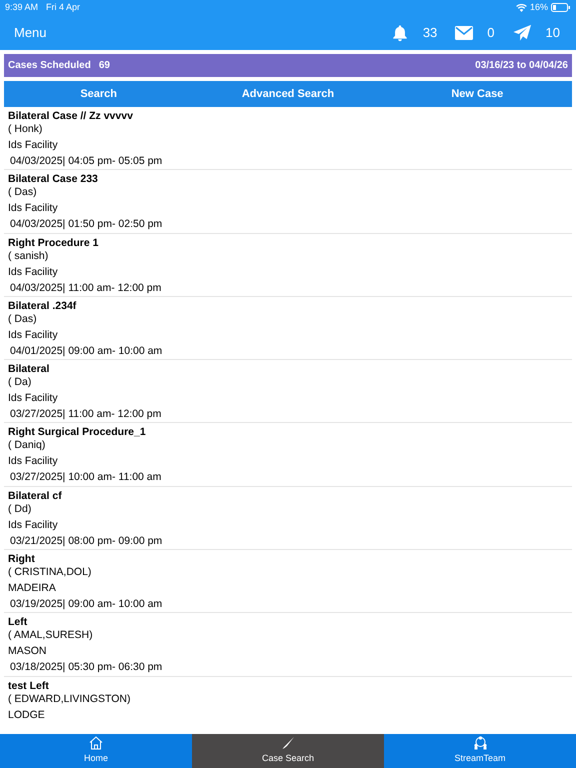  I want to click on summary-label: Cases Scheduled, so click(49, 66).